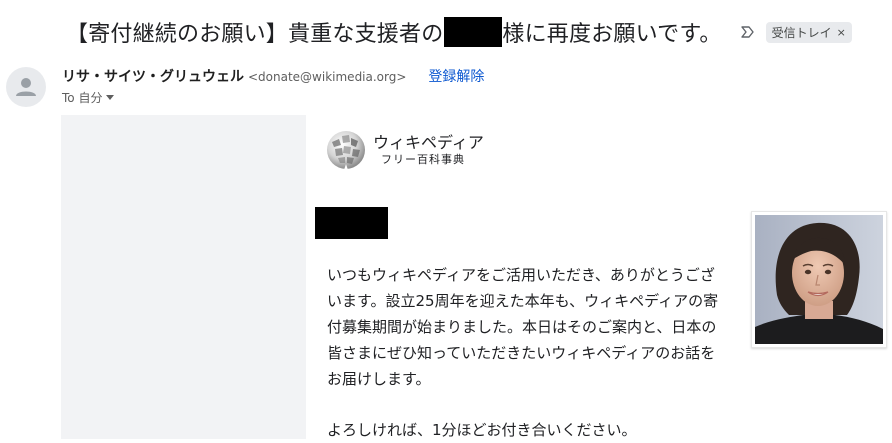  I want to click on sender-photo-frame, so click(819, 279).